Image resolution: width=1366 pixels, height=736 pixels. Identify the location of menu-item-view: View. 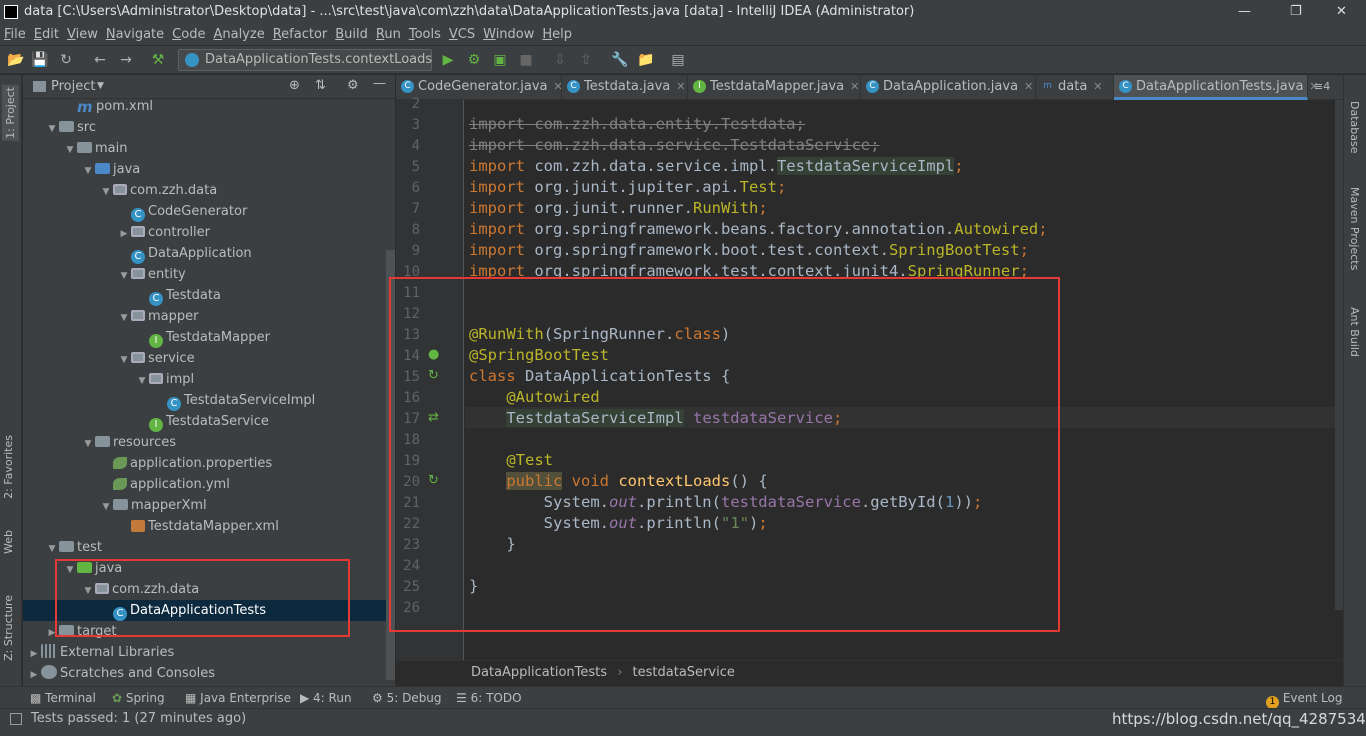
(82, 35).